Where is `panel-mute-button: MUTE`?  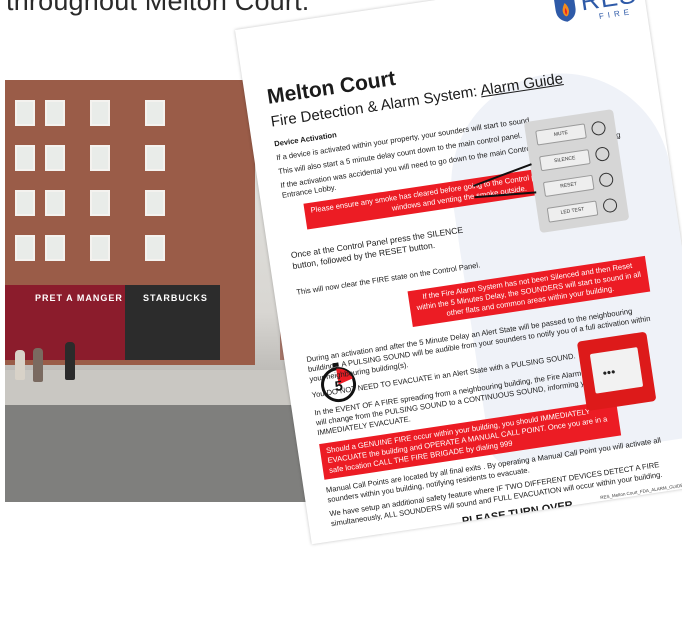 panel-mute-button: MUTE is located at coordinates (561, 134).